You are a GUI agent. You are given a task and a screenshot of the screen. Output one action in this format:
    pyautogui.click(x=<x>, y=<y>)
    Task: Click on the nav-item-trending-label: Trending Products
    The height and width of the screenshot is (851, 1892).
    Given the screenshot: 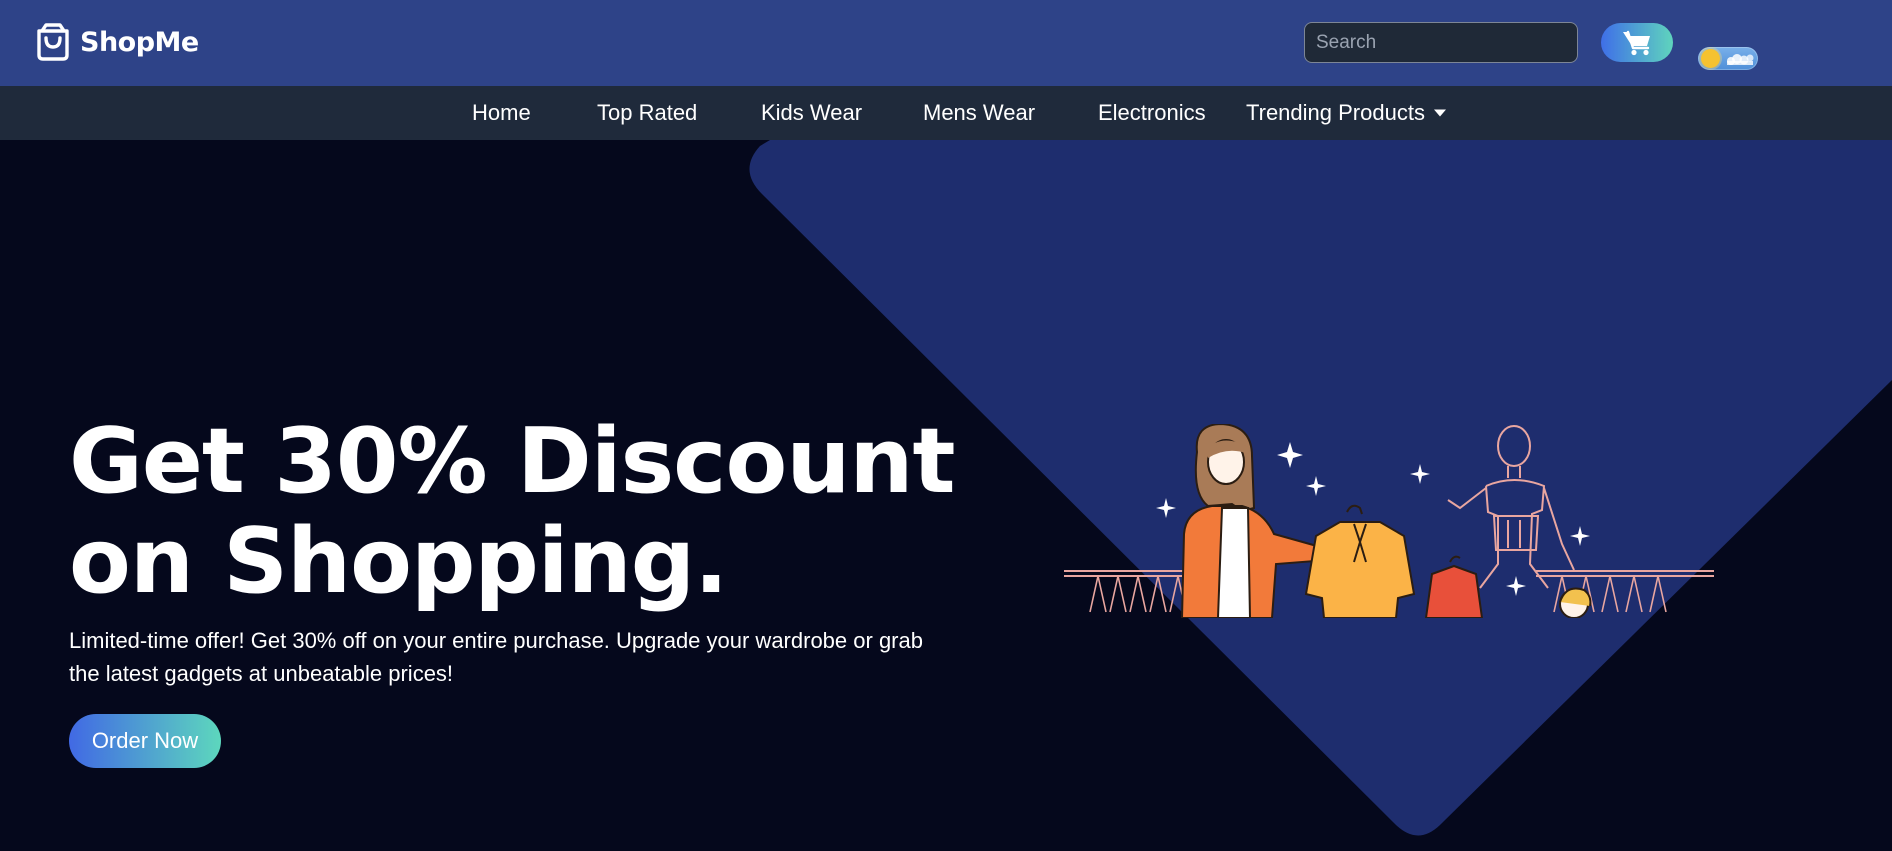 What is the action you would take?
    pyautogui.click(x=1335, y=112)
    